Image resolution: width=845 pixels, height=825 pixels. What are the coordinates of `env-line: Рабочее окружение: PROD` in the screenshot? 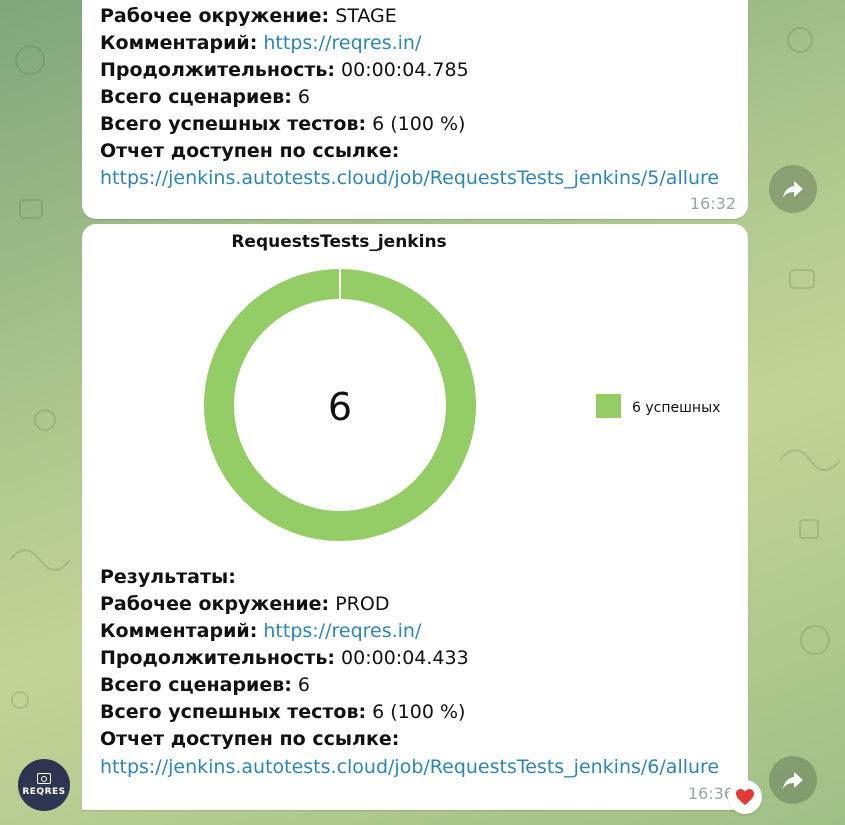 It's located at (245, 604).